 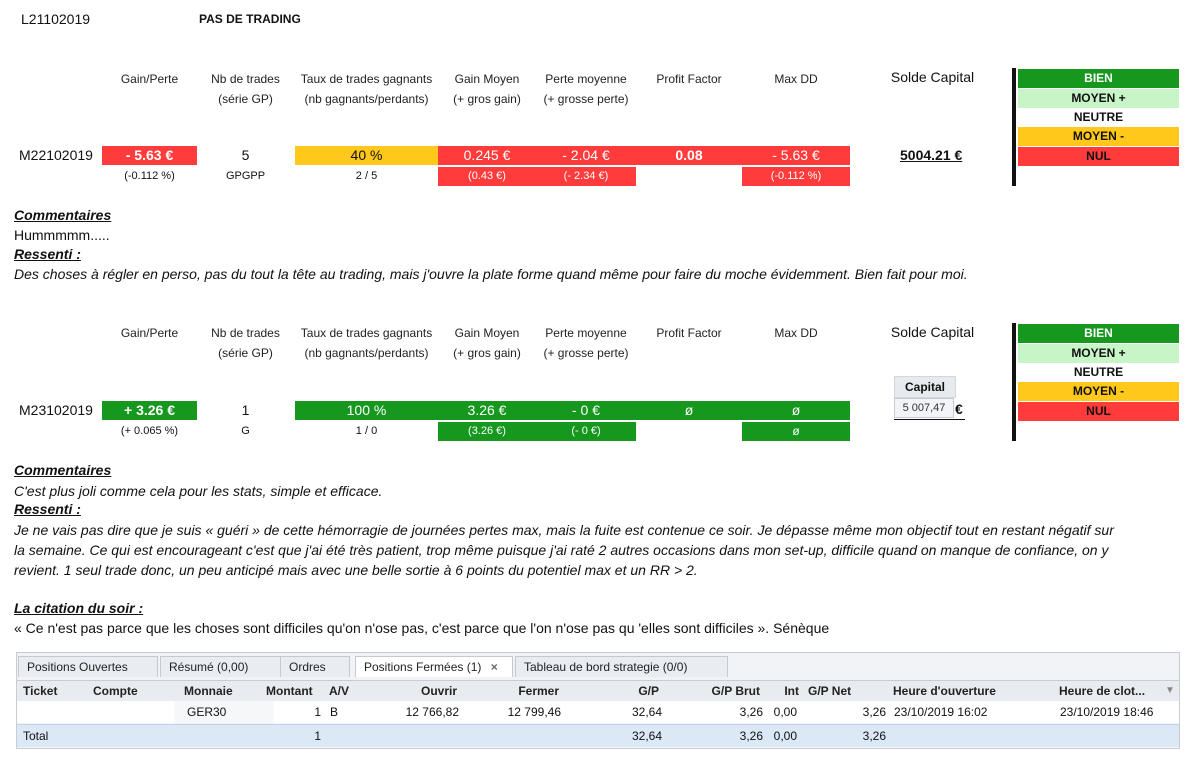 What do you see at coordinates (1098, 353) in the screenshot?
I see `legend-moyen-plus: MOYEN +` at bounding box center [1098, 353].